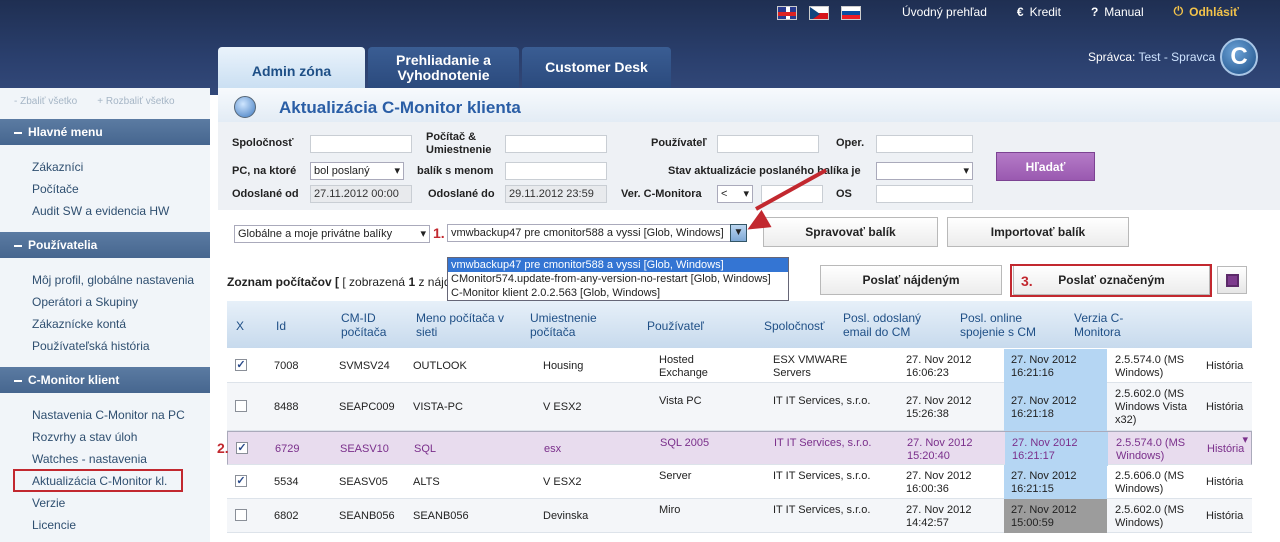  Describe the element at coordinates (1038, 232) in the screenshot. I see `import-package-button: Importovať balík` at that location.